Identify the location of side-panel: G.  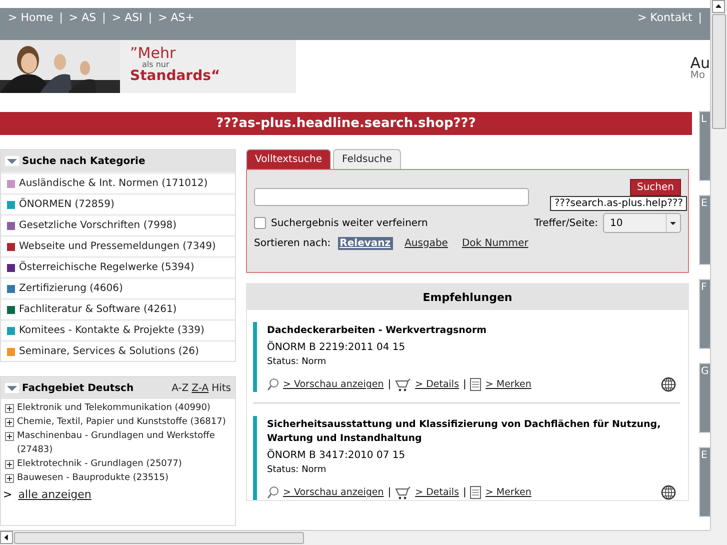
(704, 398).